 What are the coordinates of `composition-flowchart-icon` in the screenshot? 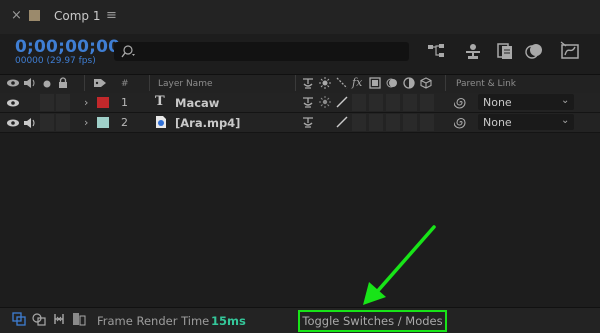 It's located at (436, 51).